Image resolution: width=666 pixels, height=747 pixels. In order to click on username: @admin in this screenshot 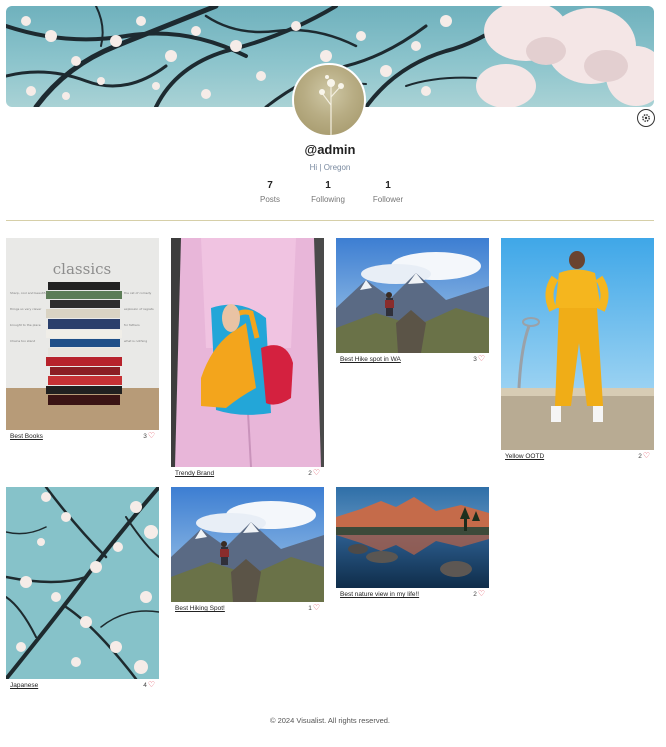, I will do `click(330, 149)`.